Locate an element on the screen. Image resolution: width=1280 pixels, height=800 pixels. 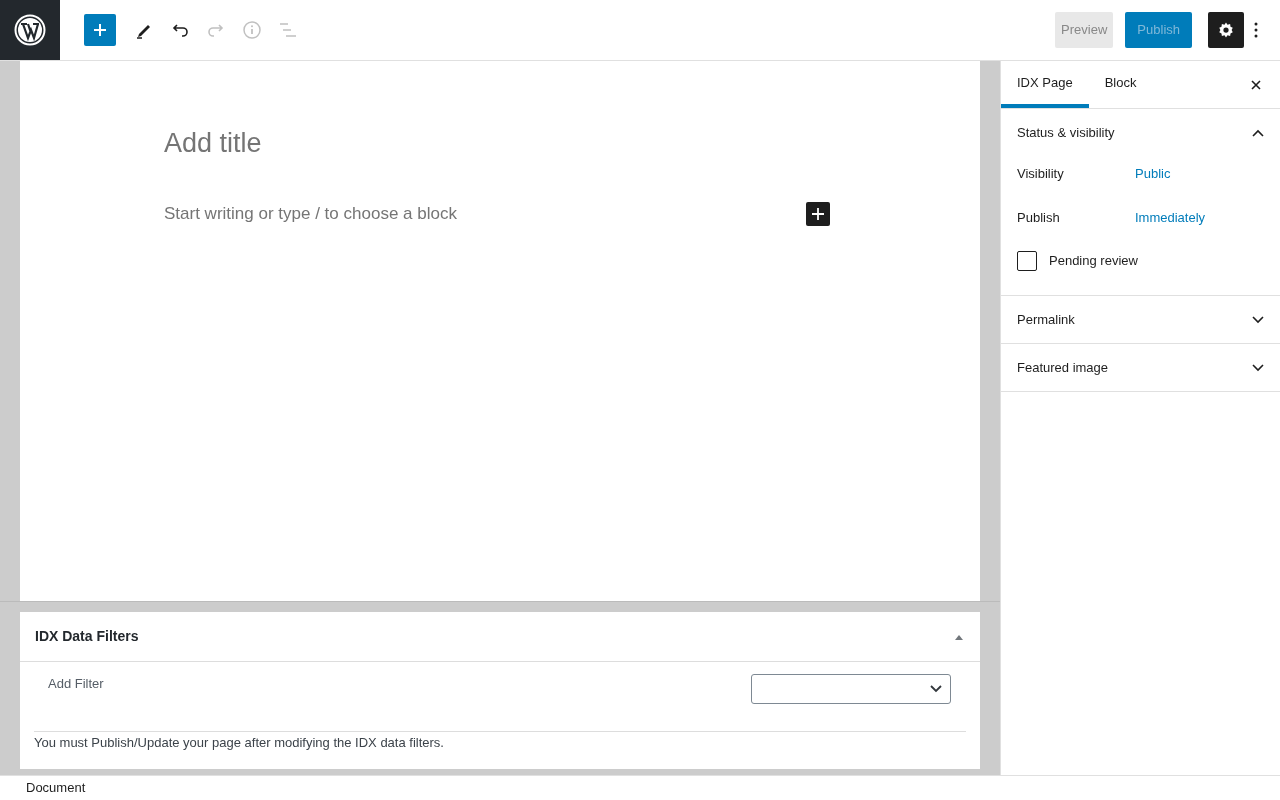
breadcrumb: Document is located at coordinates (56, 788).